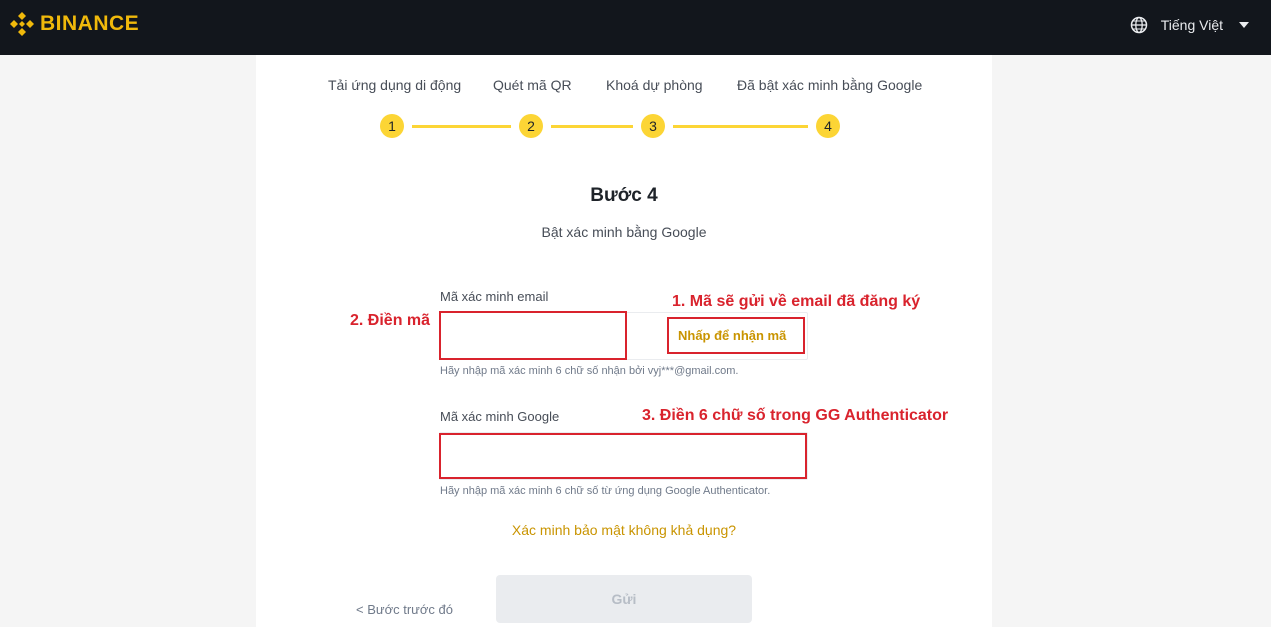 The width and height of the screenshot is (1271, 627). I want to click on annotation-step-2: 2. Điền mã, so click(390, 320).